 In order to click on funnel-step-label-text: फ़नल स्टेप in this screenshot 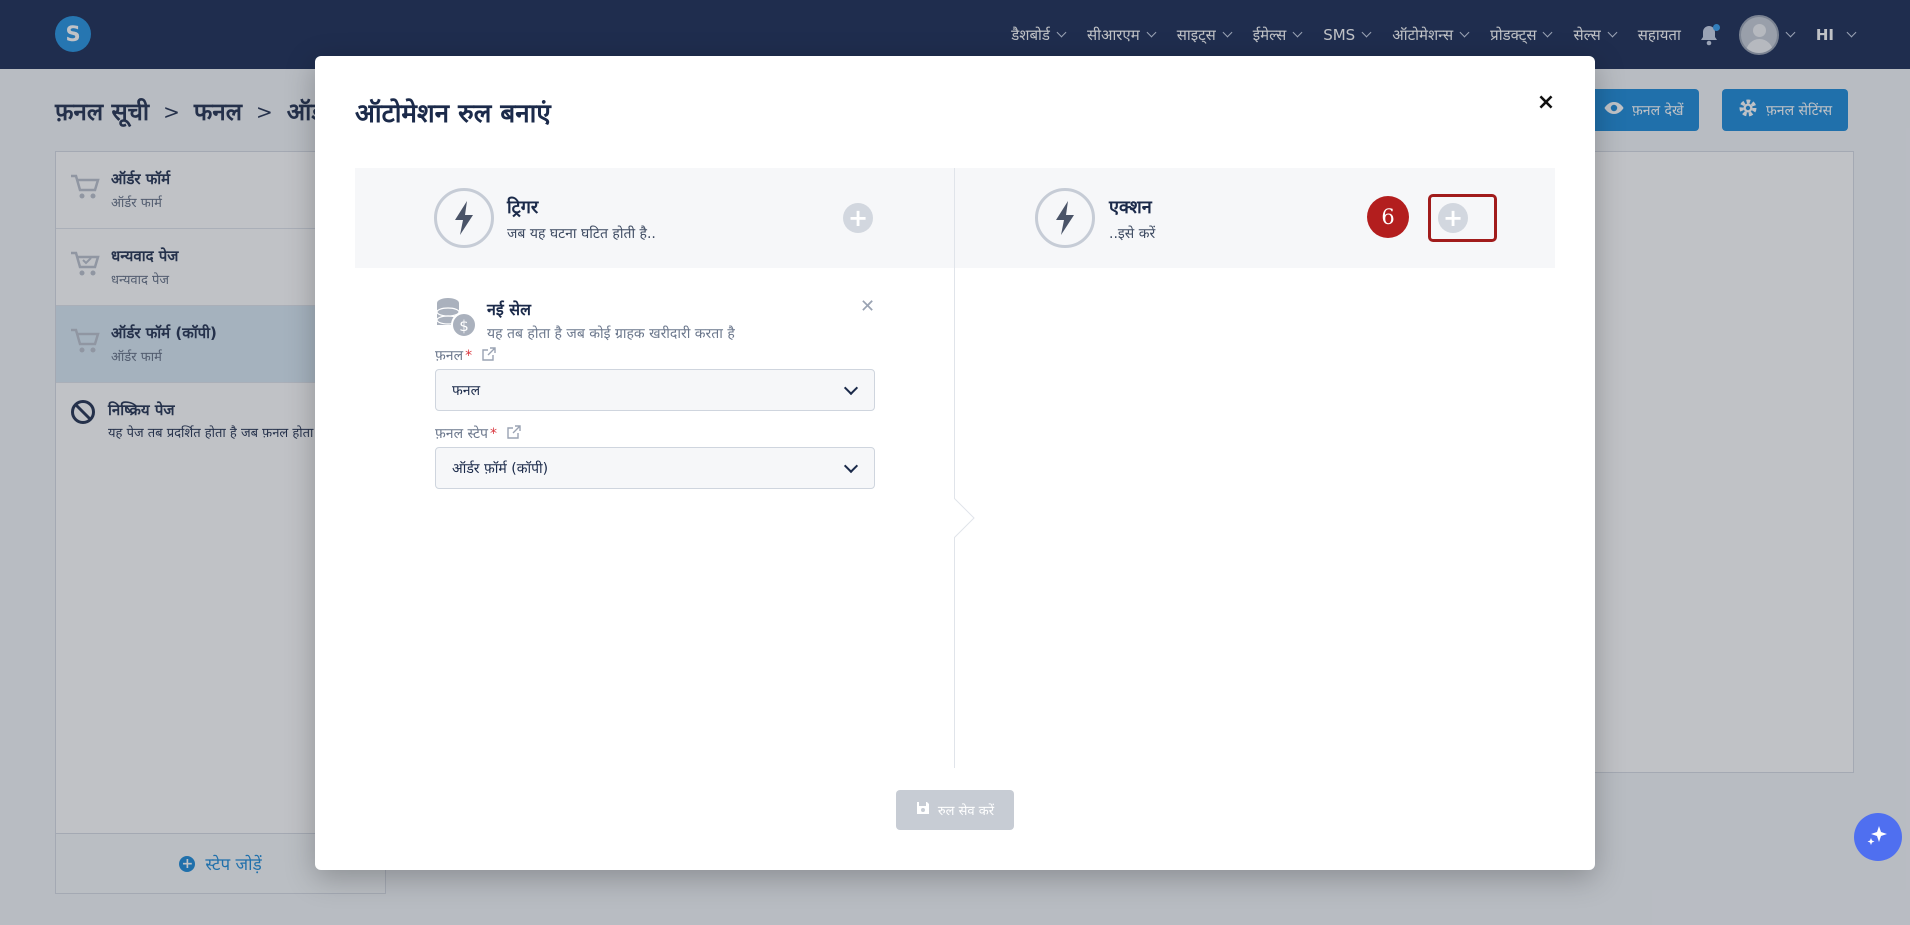, I will do `click(461, 434)`.